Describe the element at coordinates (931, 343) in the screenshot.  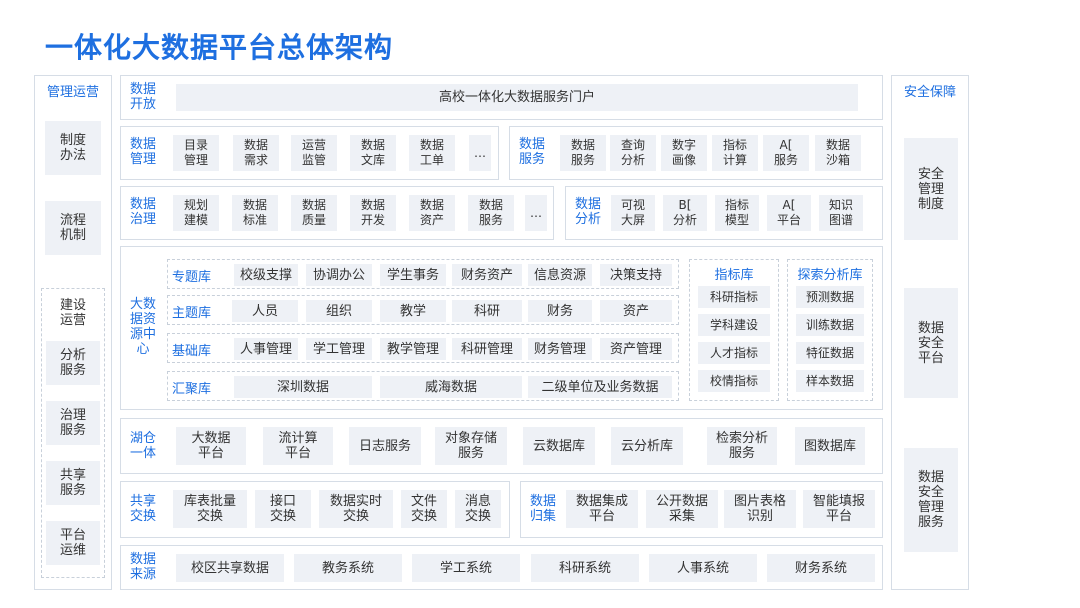
I see `right-item-data-security-platform: 数据 安全 平台` at that location.